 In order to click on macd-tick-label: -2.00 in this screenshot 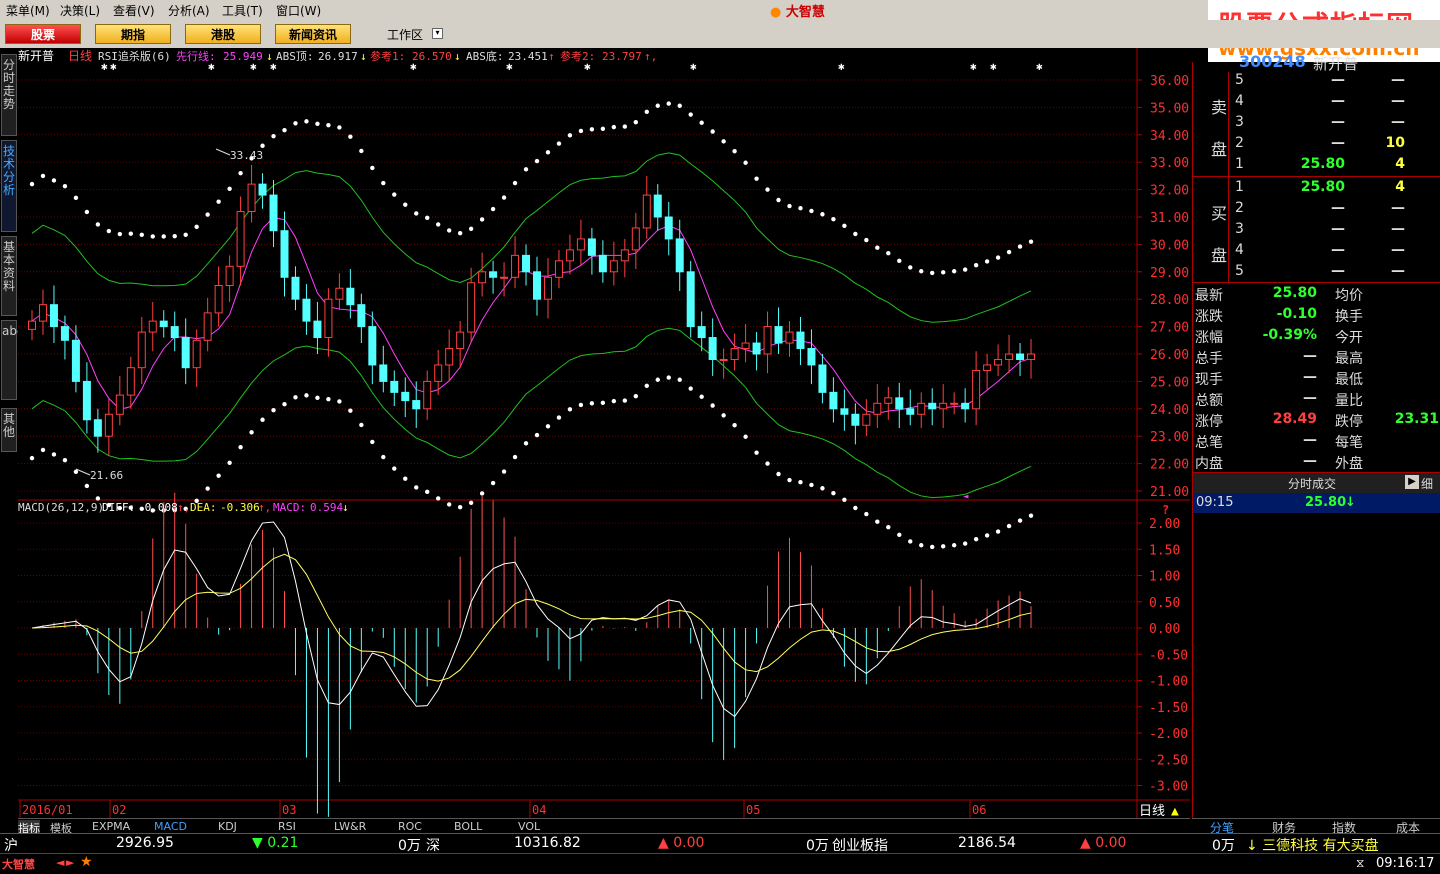, I will do `click(1168, 734)`.